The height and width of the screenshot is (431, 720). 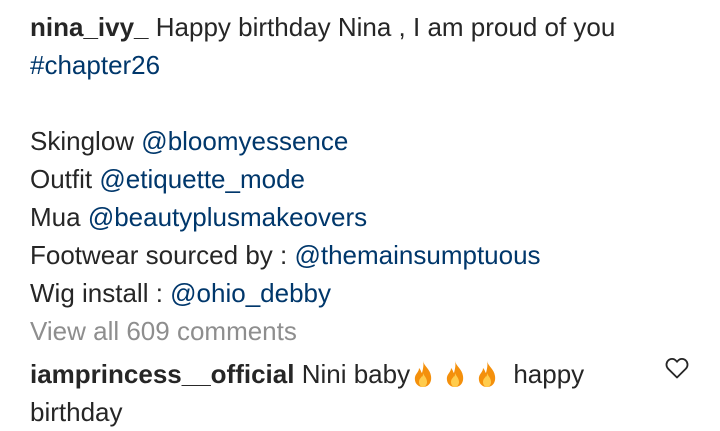 What do you see at coordinates (162, 374) in the screenshot?
I see `comment-username: iamprincess__official` at bounding box center [162, 374].